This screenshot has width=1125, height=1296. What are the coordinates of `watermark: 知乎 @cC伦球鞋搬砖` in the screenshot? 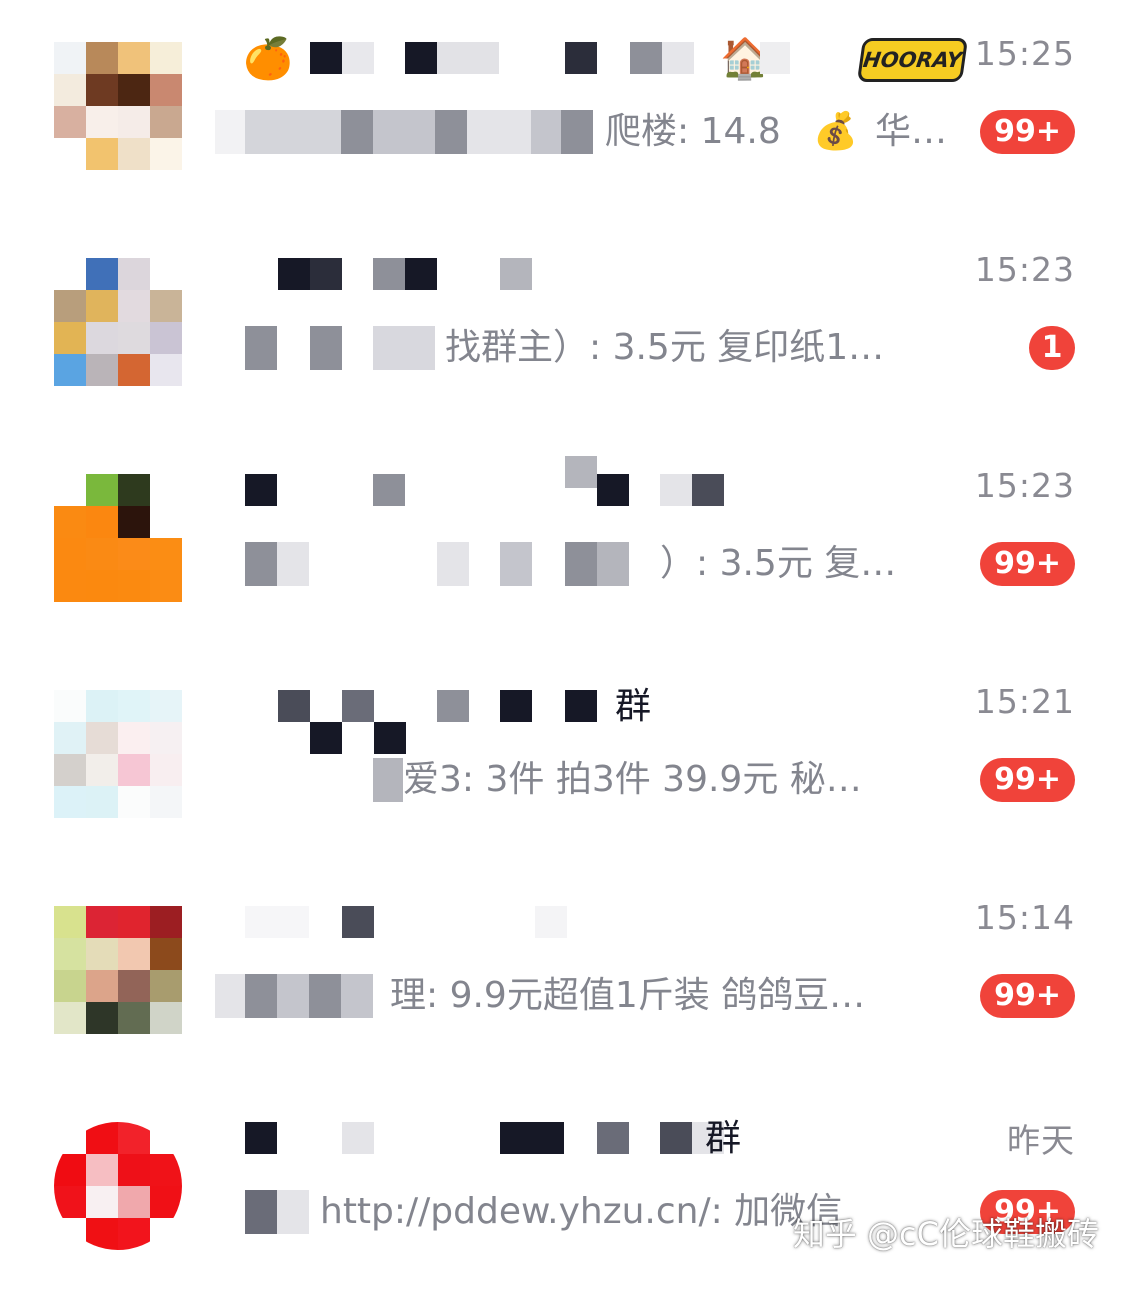 It's located at (945, 1234).